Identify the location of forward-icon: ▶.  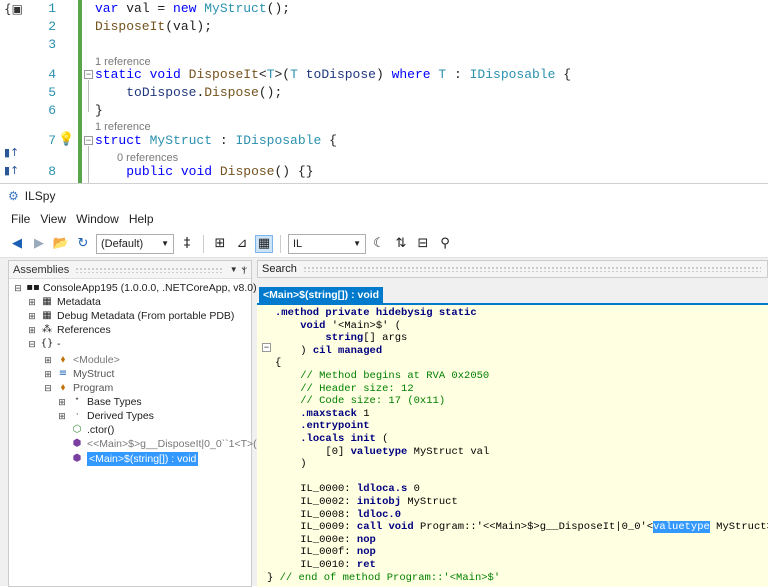
(39, 244).